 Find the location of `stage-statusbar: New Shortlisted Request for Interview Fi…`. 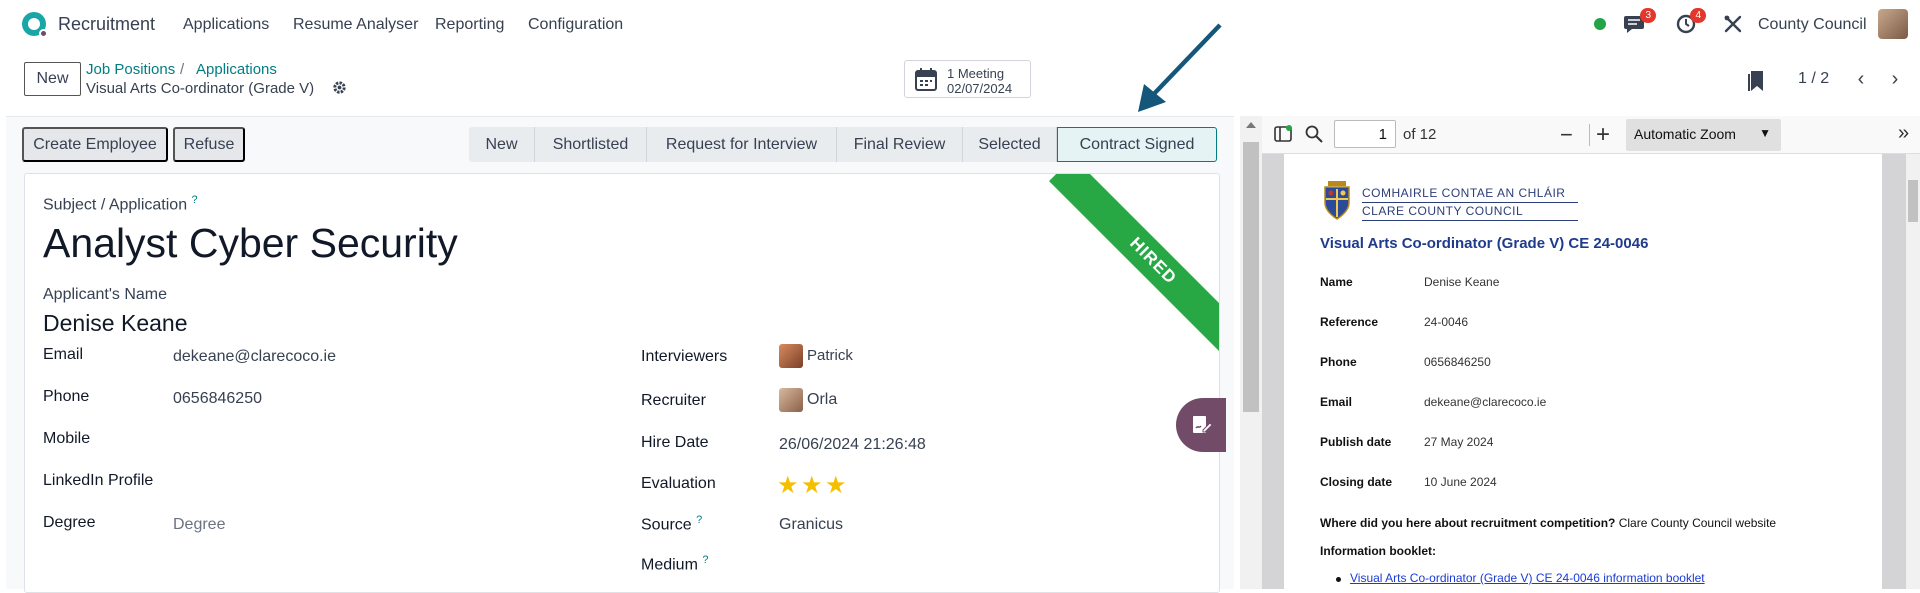

stage-statusbar: New Shortlisted Request for Interview Fi… is located at coordinates (843, 144).